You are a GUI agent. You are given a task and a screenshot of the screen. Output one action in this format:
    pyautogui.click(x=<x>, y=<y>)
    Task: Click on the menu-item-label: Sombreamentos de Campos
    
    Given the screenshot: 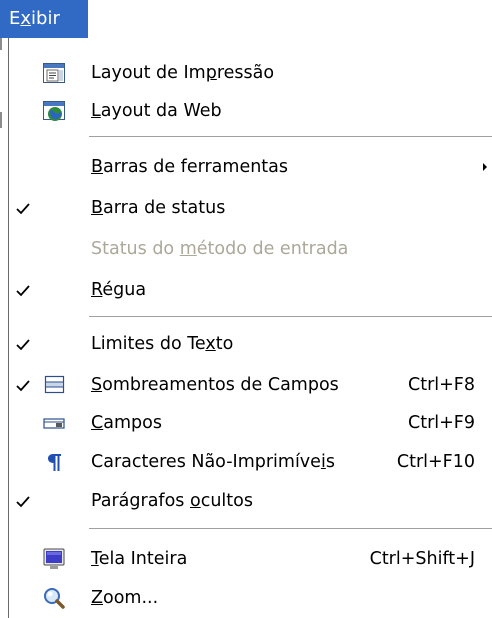 What is the action you would take?
    pyautogui.click(x=215, y=385)
    